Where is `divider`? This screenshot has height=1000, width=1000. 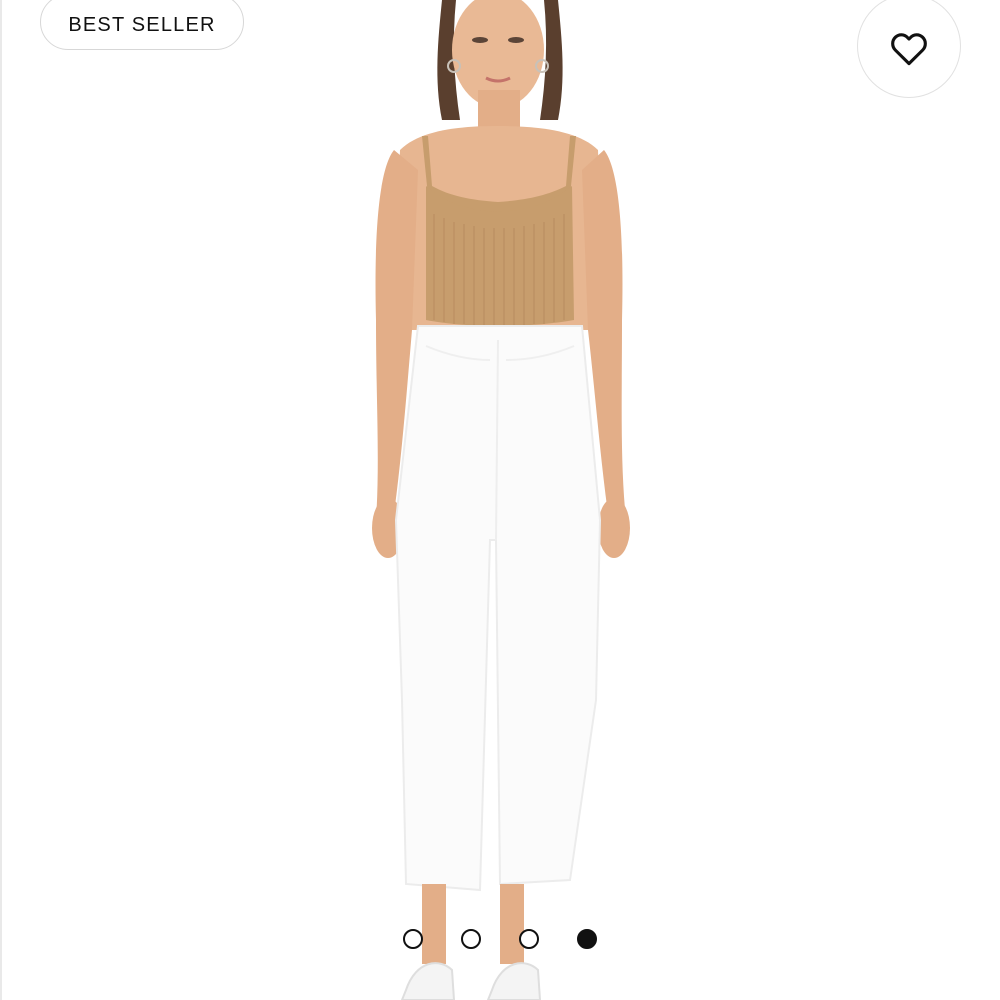 divider is located at coordinates (1, 500).